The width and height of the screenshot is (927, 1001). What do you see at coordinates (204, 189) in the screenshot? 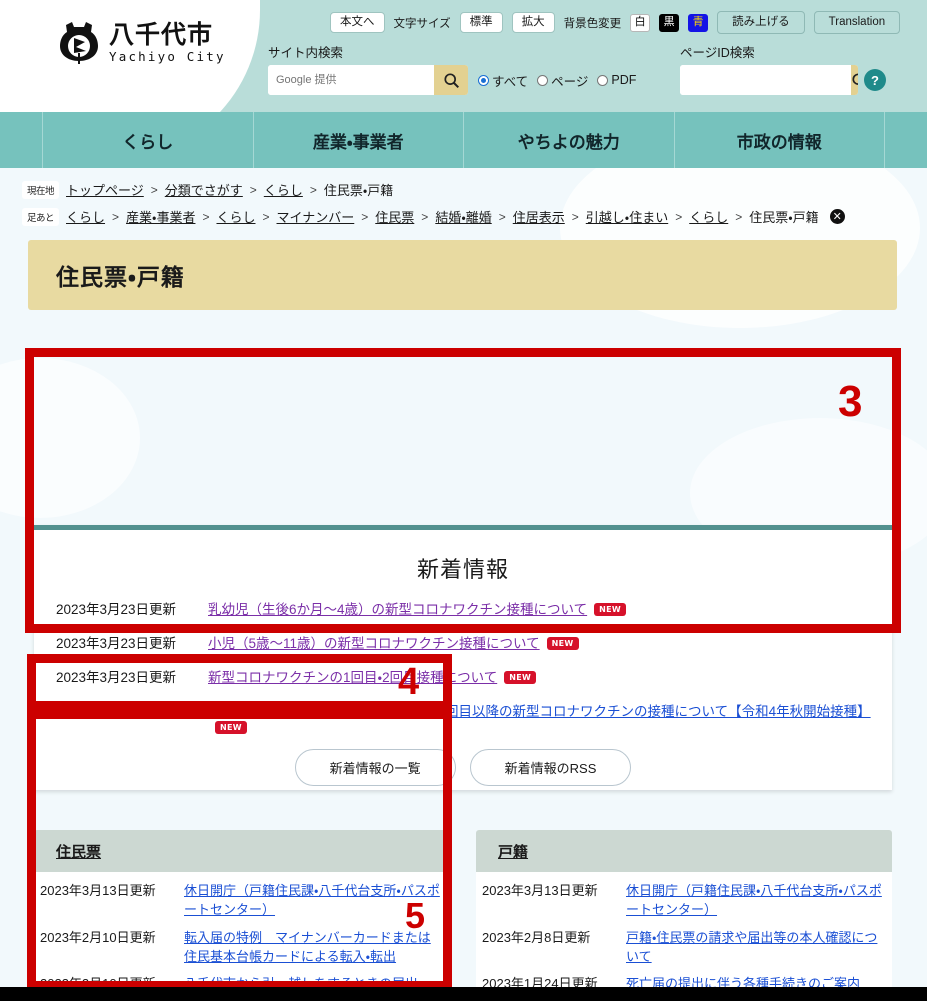
I see `breadcrumb-link-bunrui: 分類でさがす` at bounding box center [204, 189].